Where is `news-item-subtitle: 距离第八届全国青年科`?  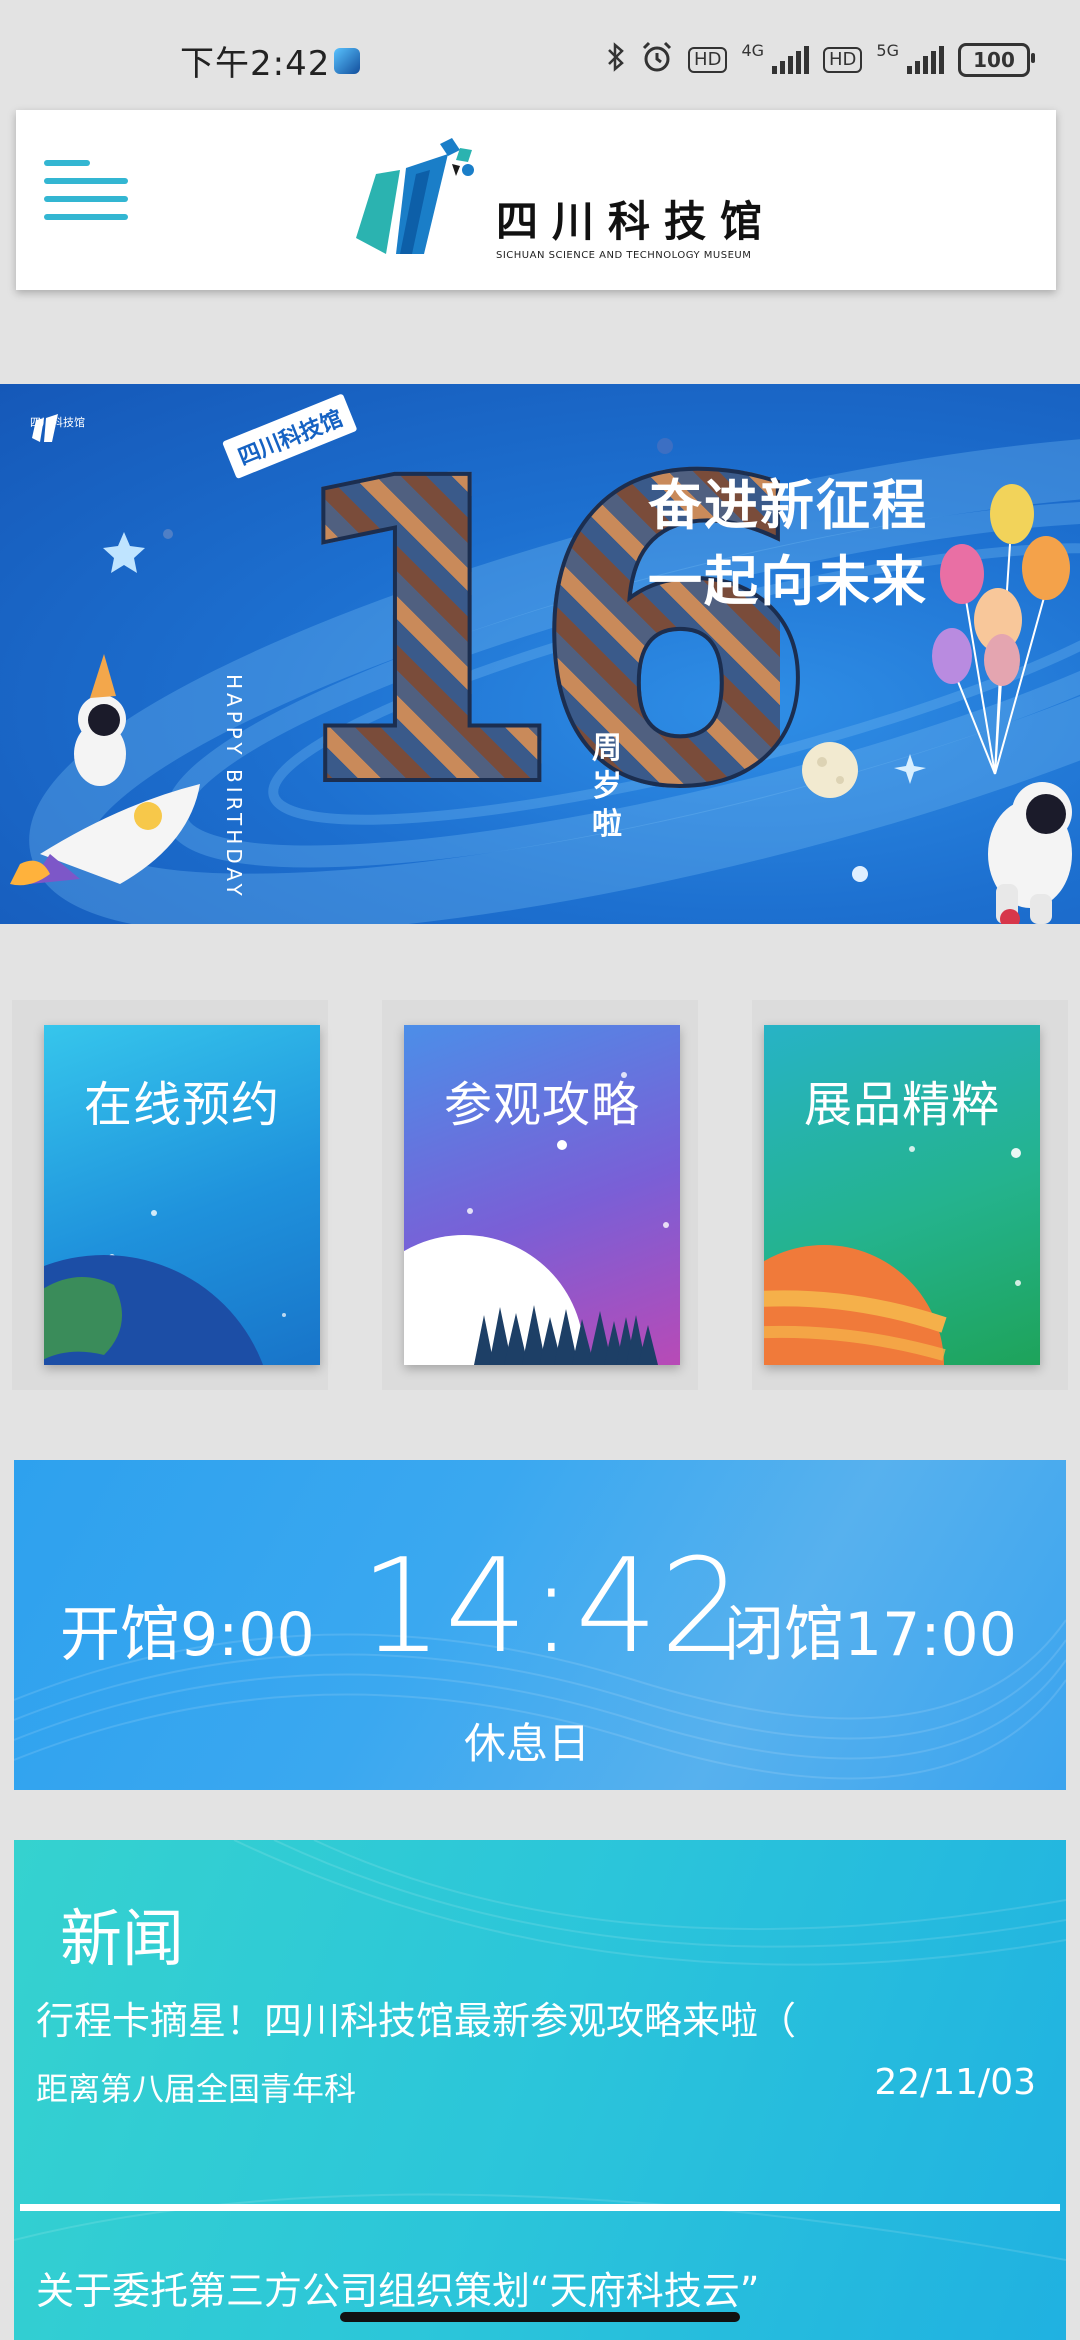
news-item-subtitle: 距离第八届全国青年科 is located at coordinates (196, 2089).